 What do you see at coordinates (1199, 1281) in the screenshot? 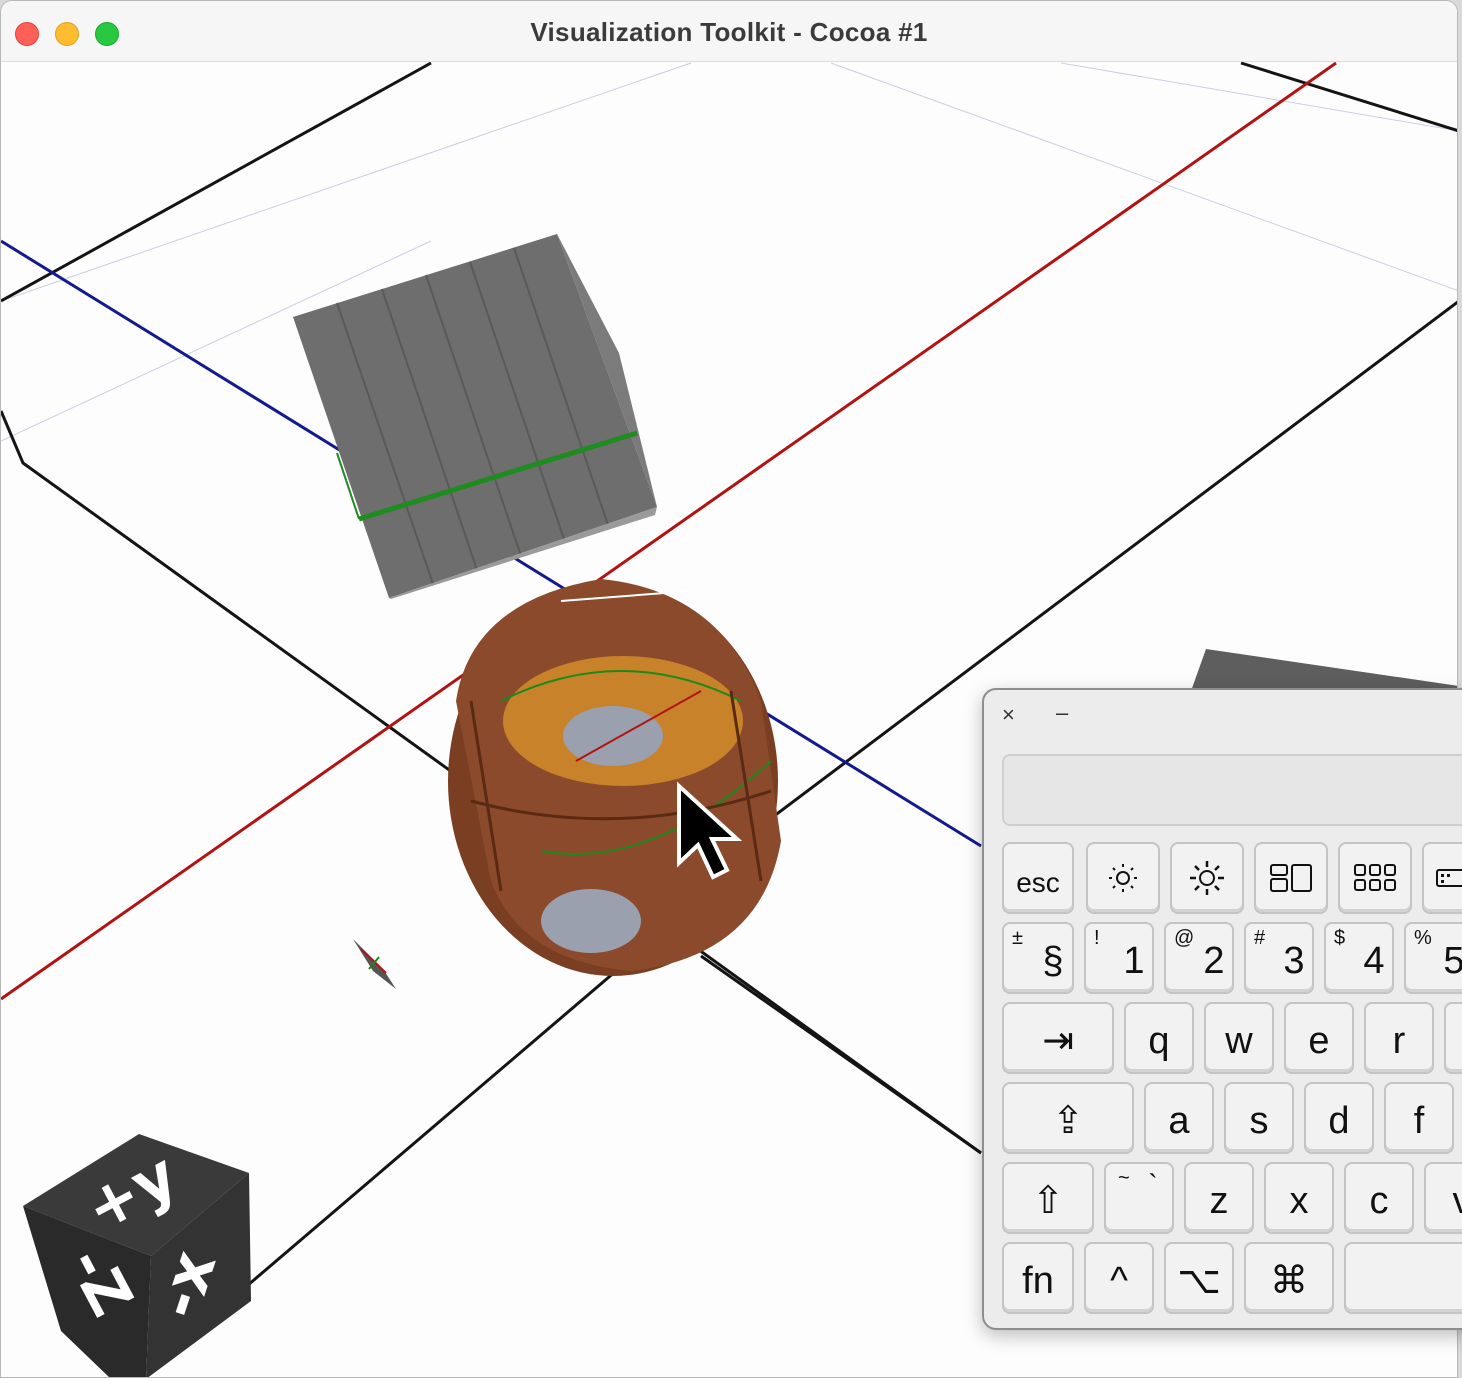
I see `option-icon: ⌥` at bounding box center [1199, 1281].